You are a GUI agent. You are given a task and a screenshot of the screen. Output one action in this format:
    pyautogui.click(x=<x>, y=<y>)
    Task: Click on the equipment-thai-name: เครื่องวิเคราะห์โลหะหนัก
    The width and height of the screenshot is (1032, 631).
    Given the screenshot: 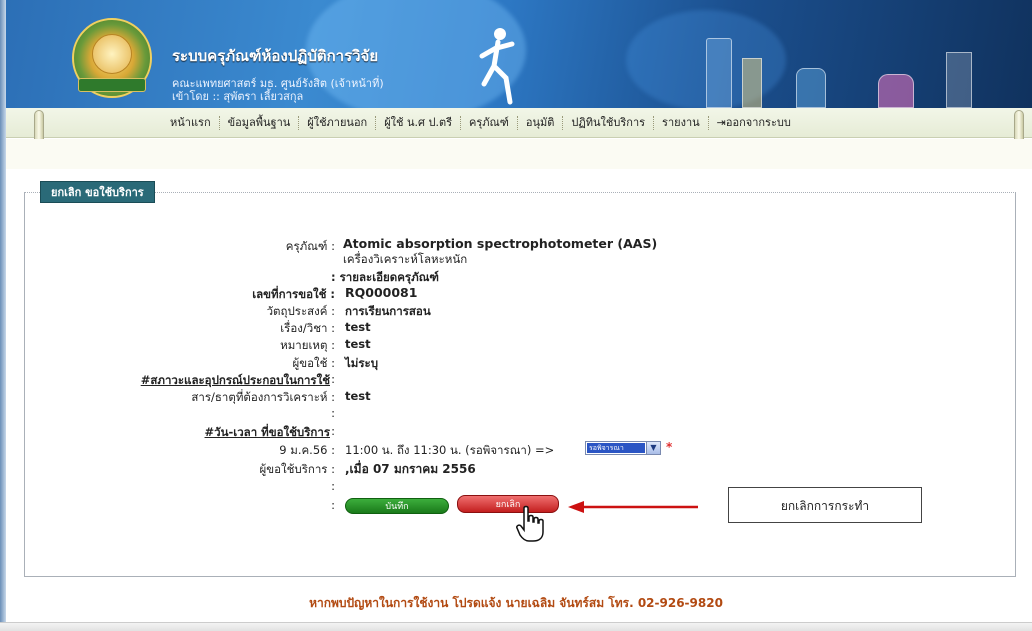 What is the action you would take?
    pyautogui.click(x=405, y=259)
    